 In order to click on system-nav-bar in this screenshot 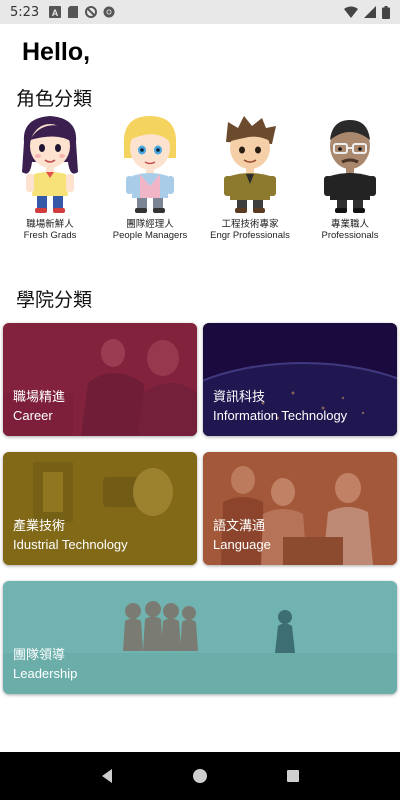, I will do `click(200, 776)`.